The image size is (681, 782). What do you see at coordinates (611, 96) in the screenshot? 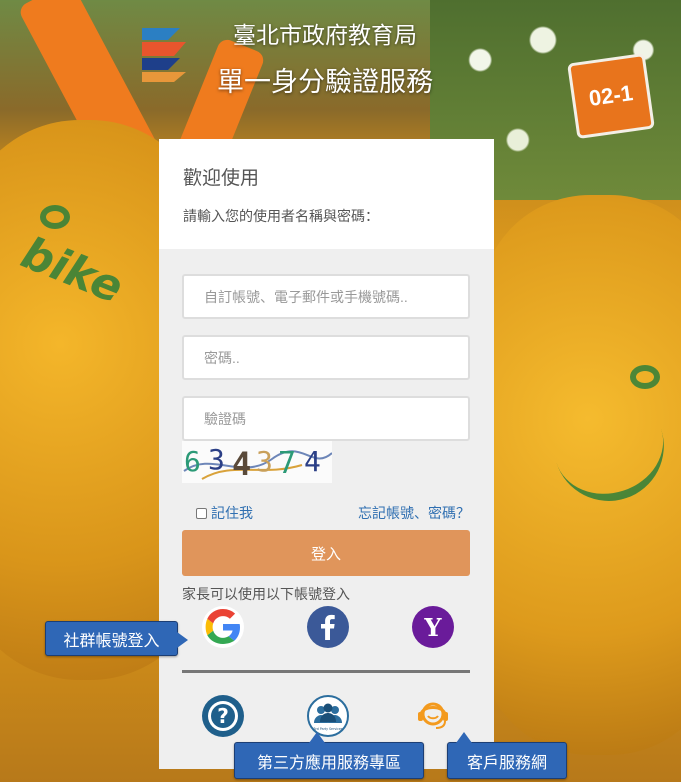
I see `bike-plate: 02-1` at bounding box center [611, 96].